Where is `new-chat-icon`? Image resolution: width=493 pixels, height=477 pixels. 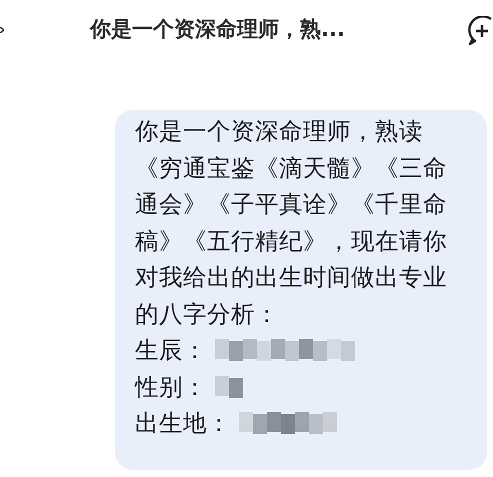
new-chat-icon is located at coordinates (480, 31).